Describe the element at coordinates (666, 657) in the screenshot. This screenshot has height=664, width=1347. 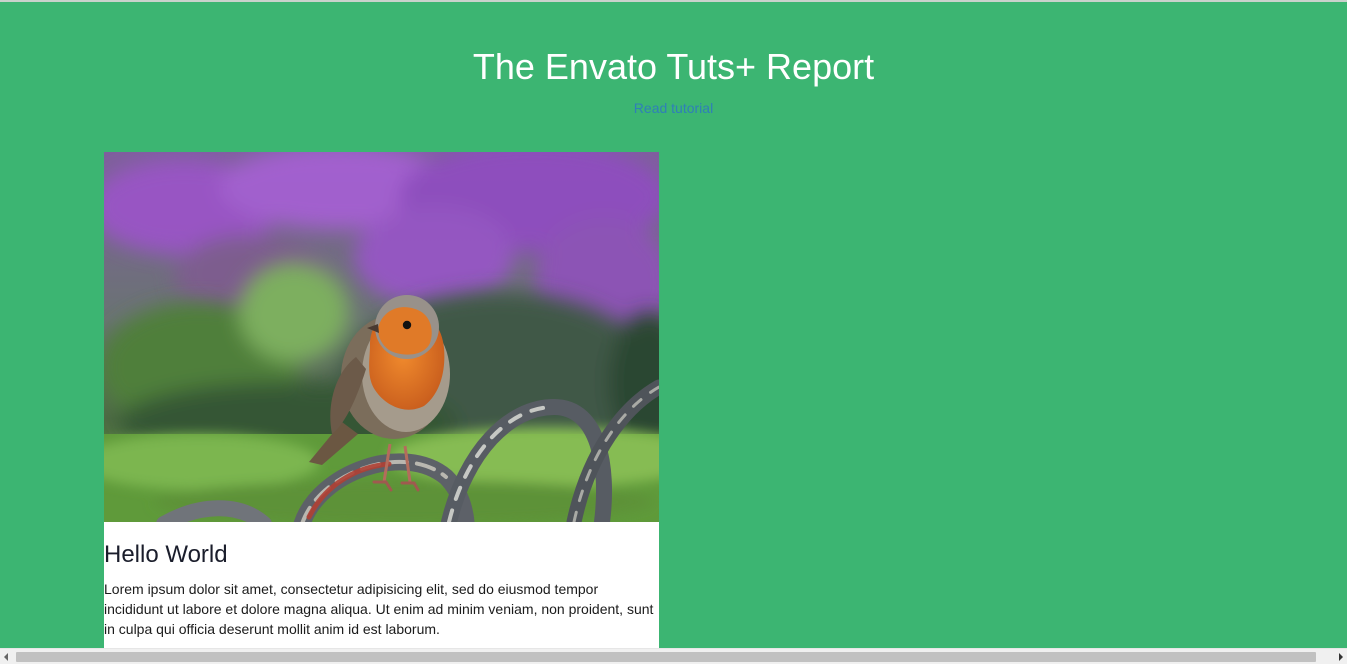
I see `scrollbar-thumb` at that location.